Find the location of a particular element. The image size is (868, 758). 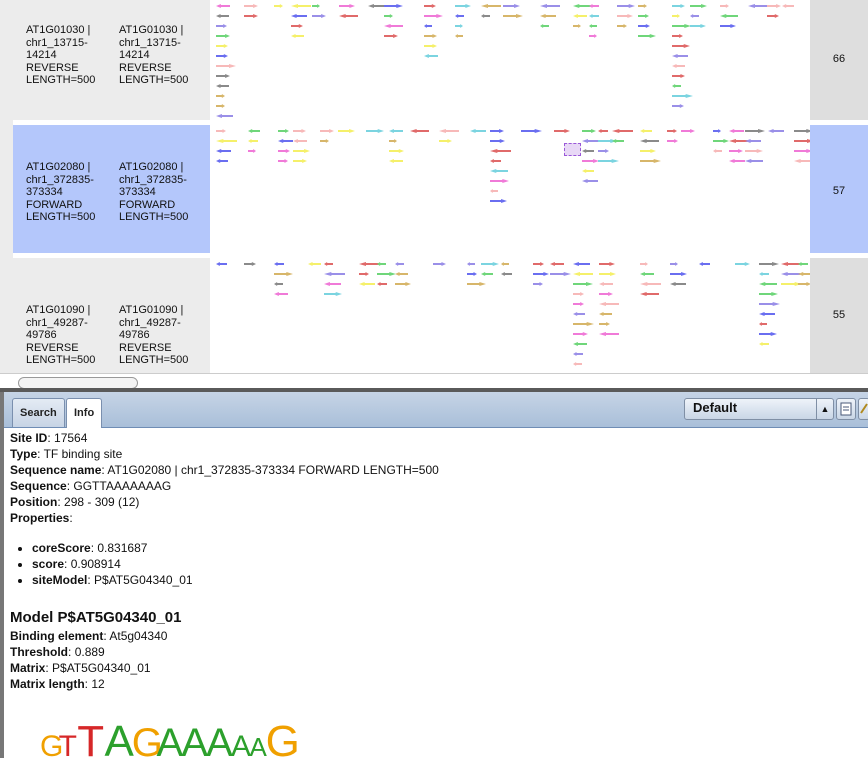

tab-search: Search is located at coordinates (38, 412).